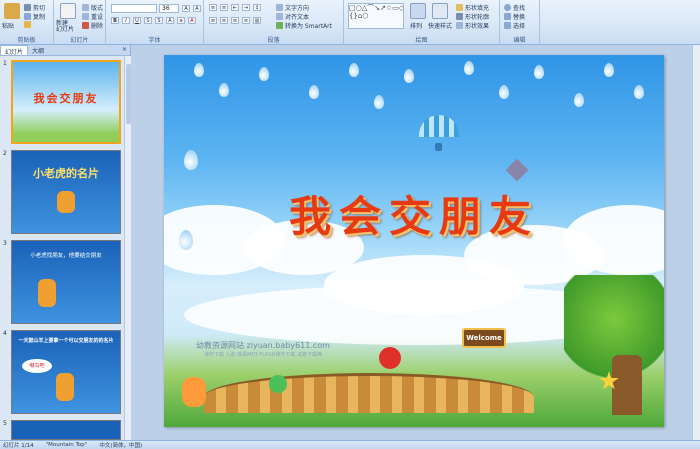  Describe the element at coordinates (34, 7) in the screenshot. I see `cut-button: 剪切` at that location.